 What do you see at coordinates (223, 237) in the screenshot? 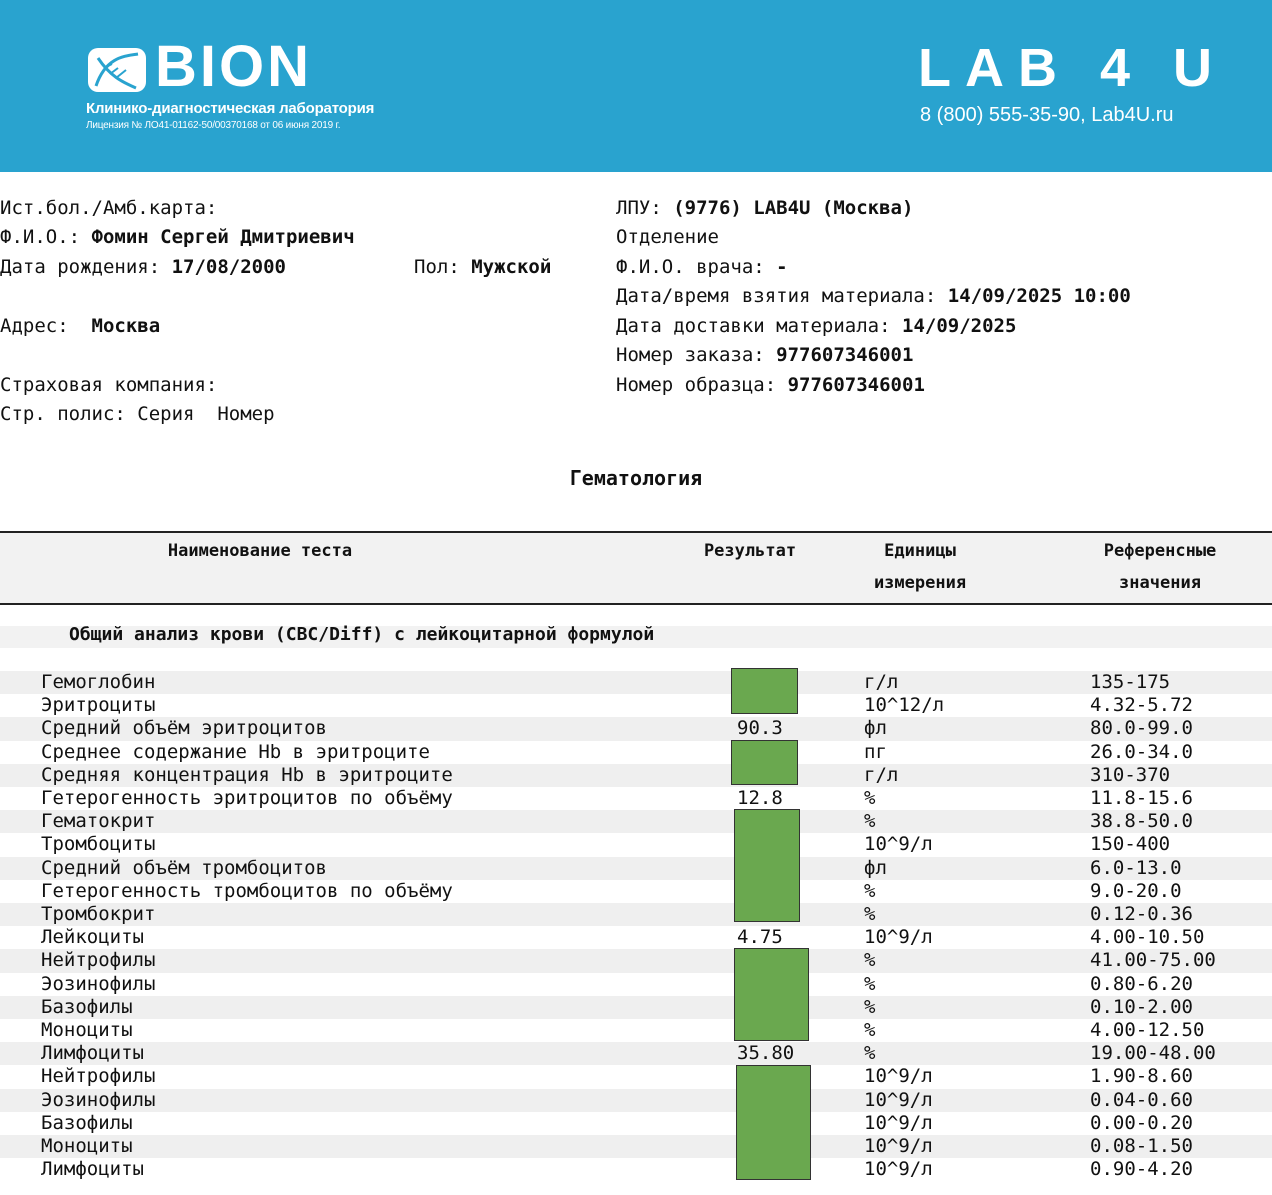
I see `patient-name: Фомин Сергей Дмитриевич` at bounding box center [223, 237].